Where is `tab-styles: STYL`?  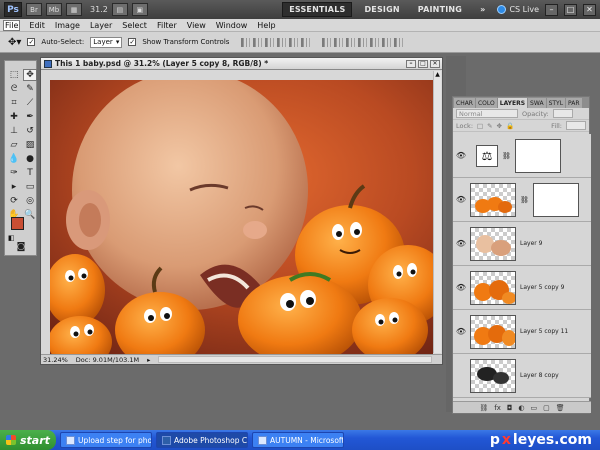
tab-styles: STYL is located at coordinates (556, 103).